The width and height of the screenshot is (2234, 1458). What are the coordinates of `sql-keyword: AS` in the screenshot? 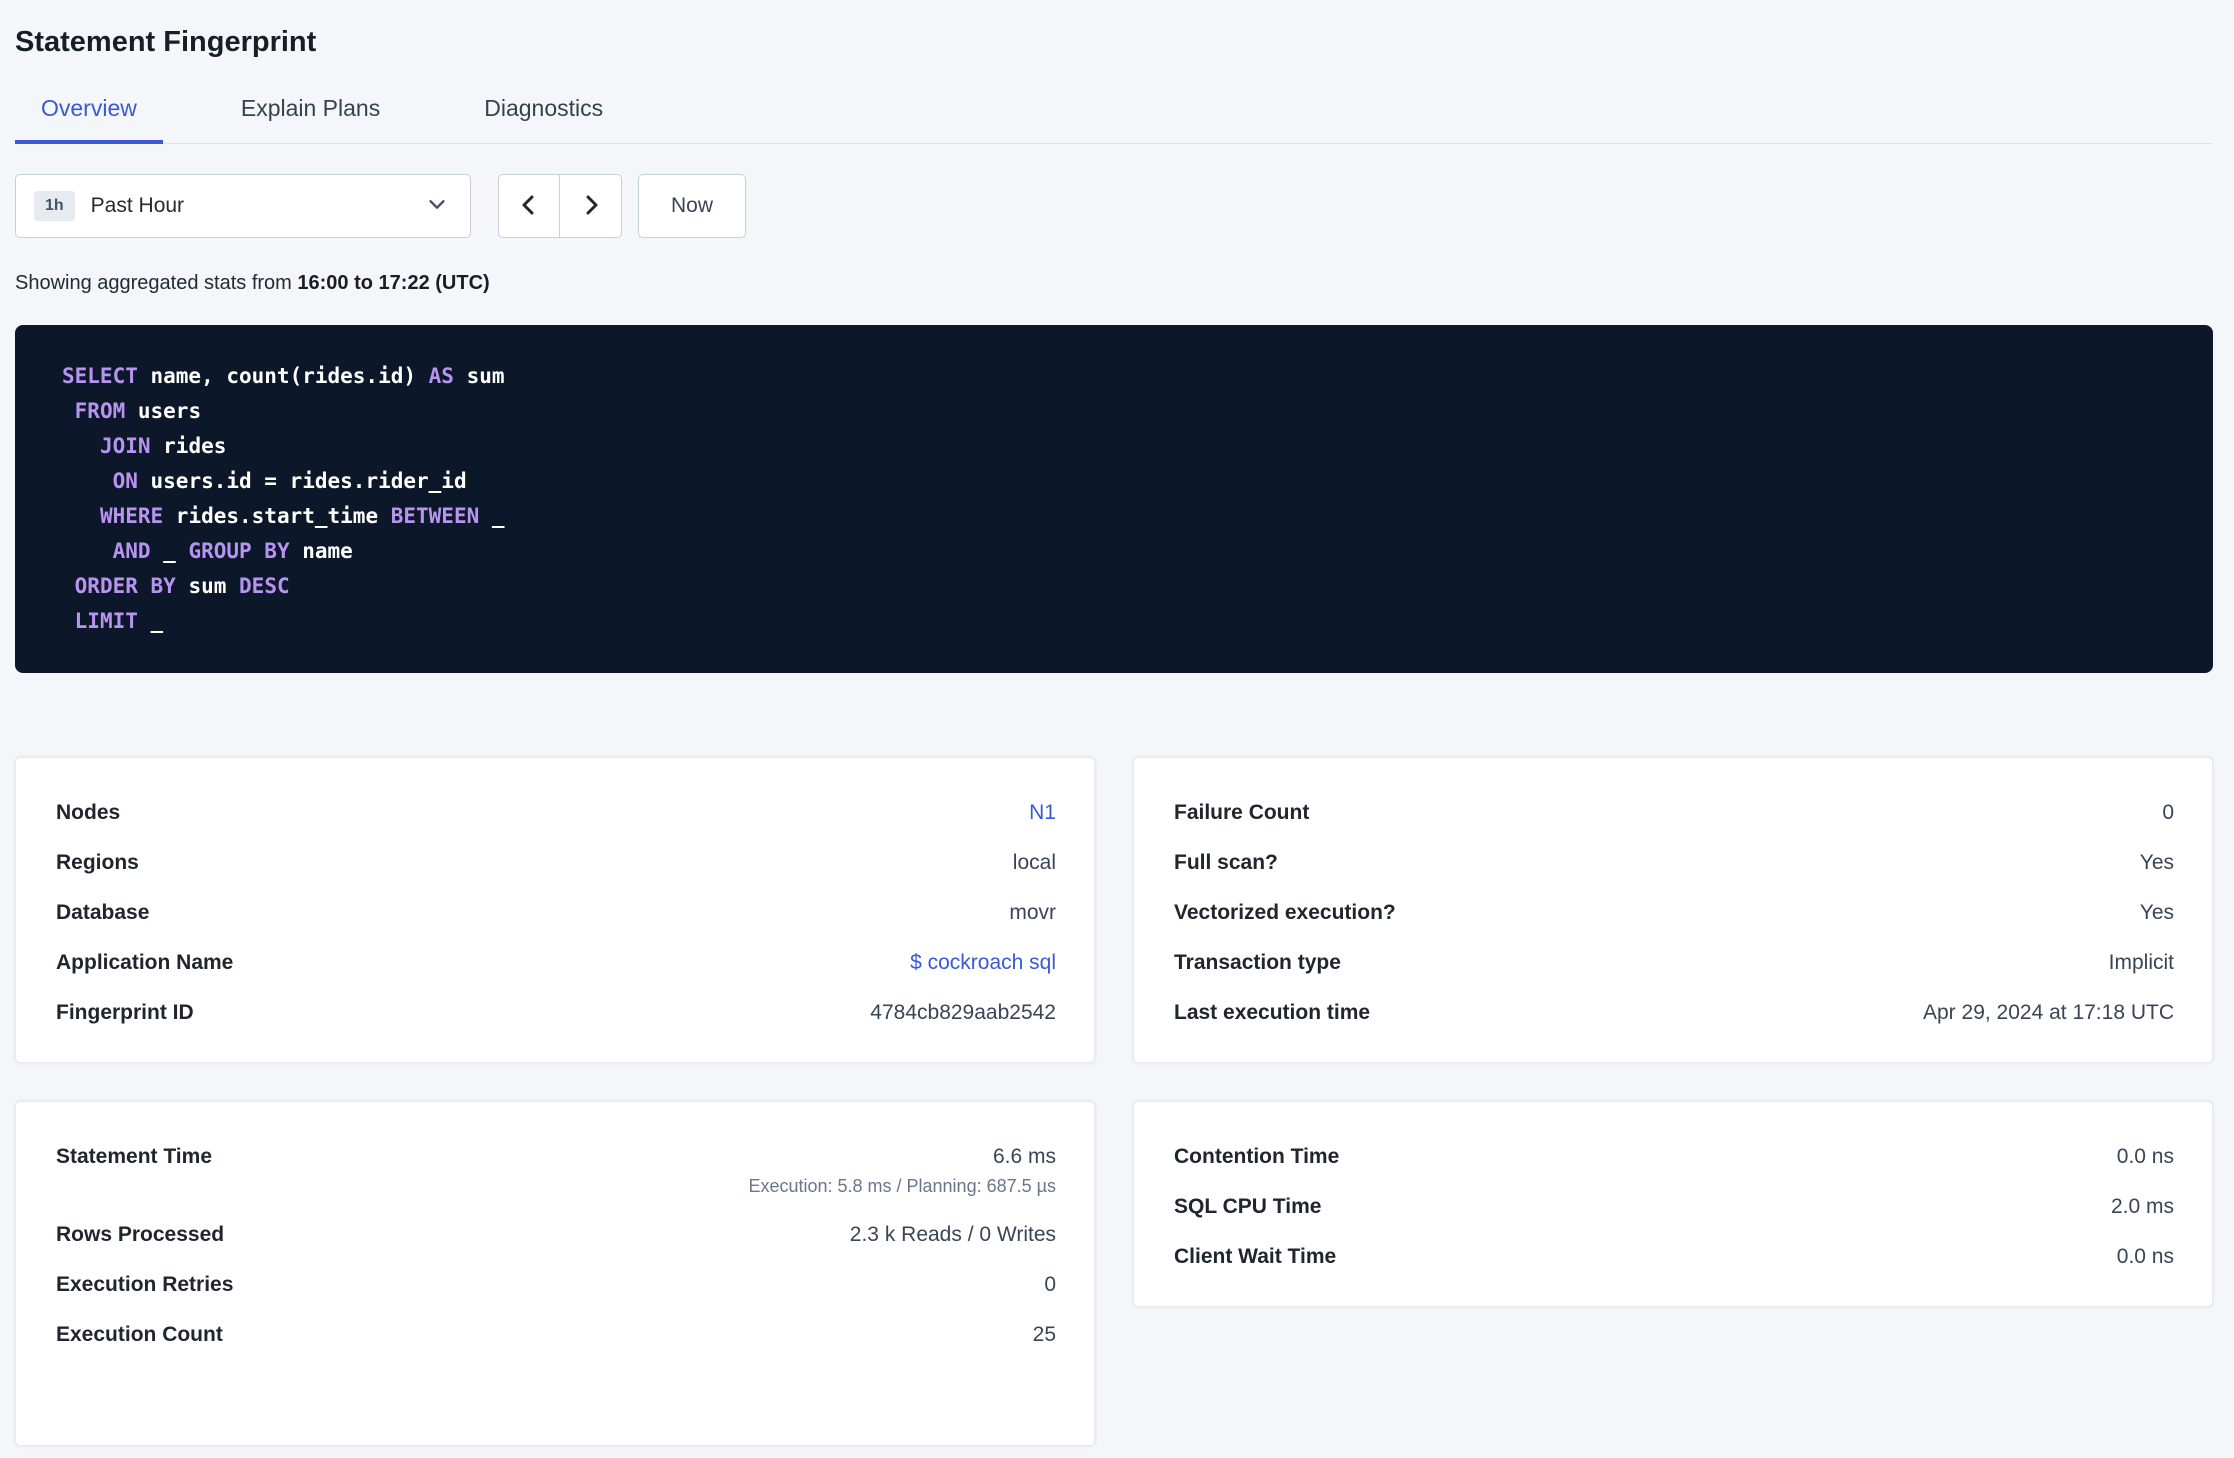 It's located at (441, 376).